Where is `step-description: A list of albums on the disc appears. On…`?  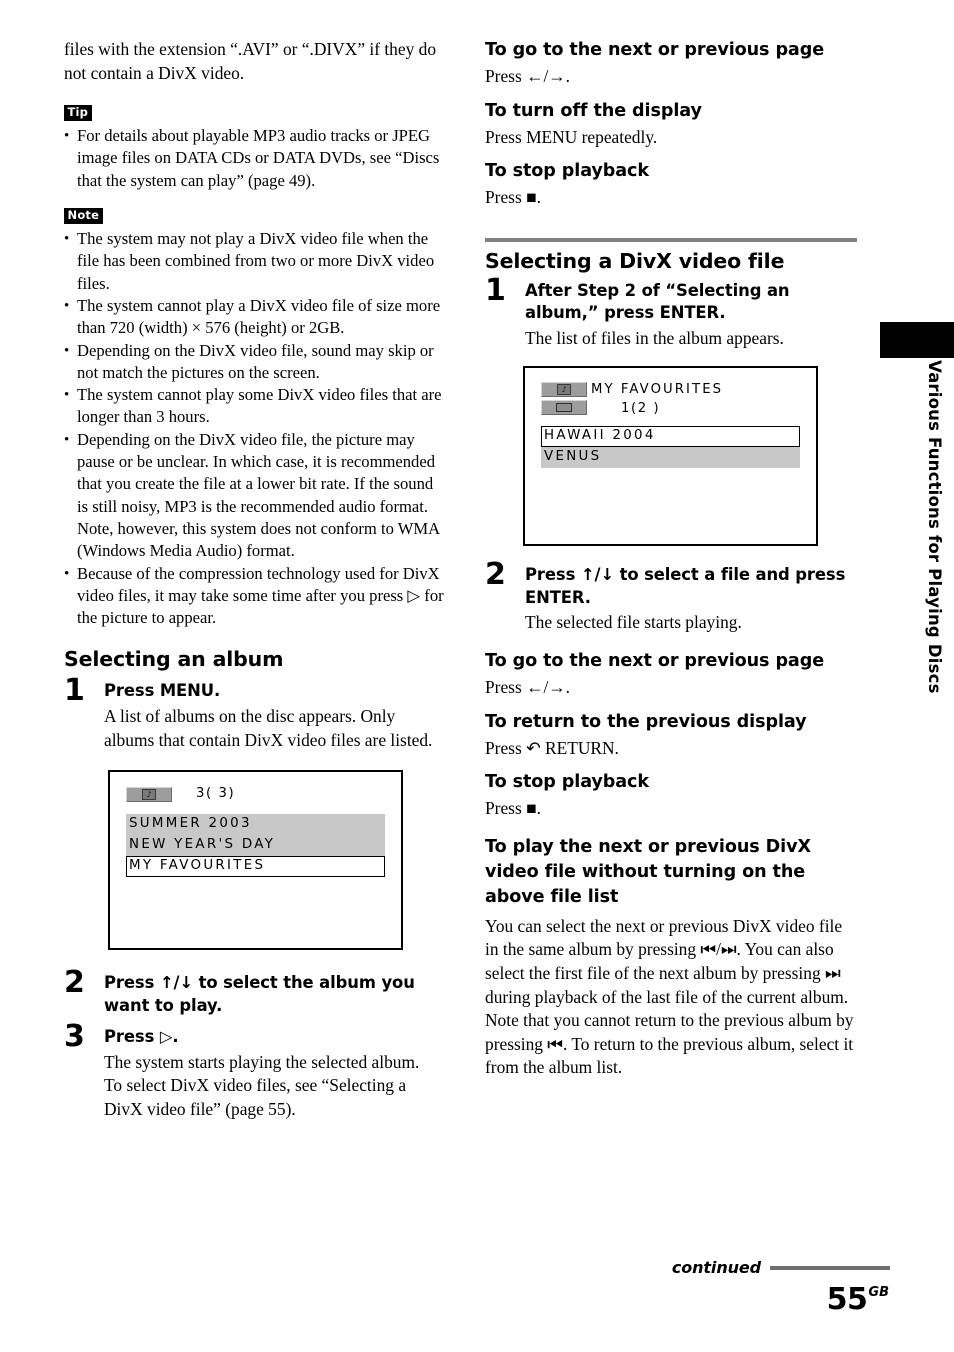
step-description: A list of albums on the disc appears. On… is located at coordinates (268, 727).